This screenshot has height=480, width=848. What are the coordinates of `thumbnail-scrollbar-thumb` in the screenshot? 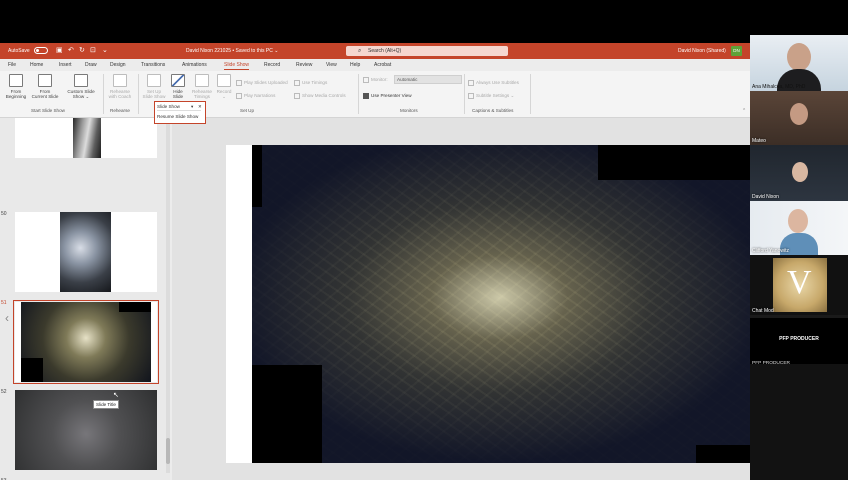 It's located at (168, 451).